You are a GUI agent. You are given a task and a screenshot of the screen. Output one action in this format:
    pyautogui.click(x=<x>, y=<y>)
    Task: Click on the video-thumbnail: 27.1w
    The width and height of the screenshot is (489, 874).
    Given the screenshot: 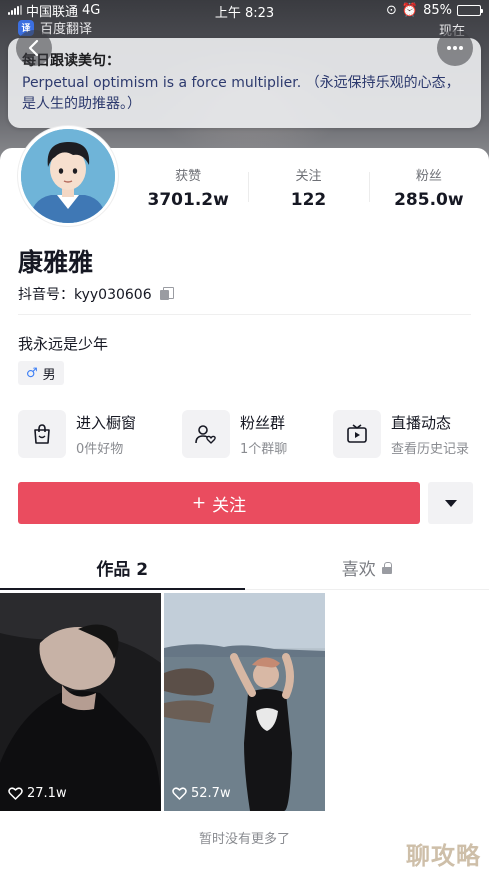 What is the action you would take?
    pyautogui.click(x=80, y=702)
    